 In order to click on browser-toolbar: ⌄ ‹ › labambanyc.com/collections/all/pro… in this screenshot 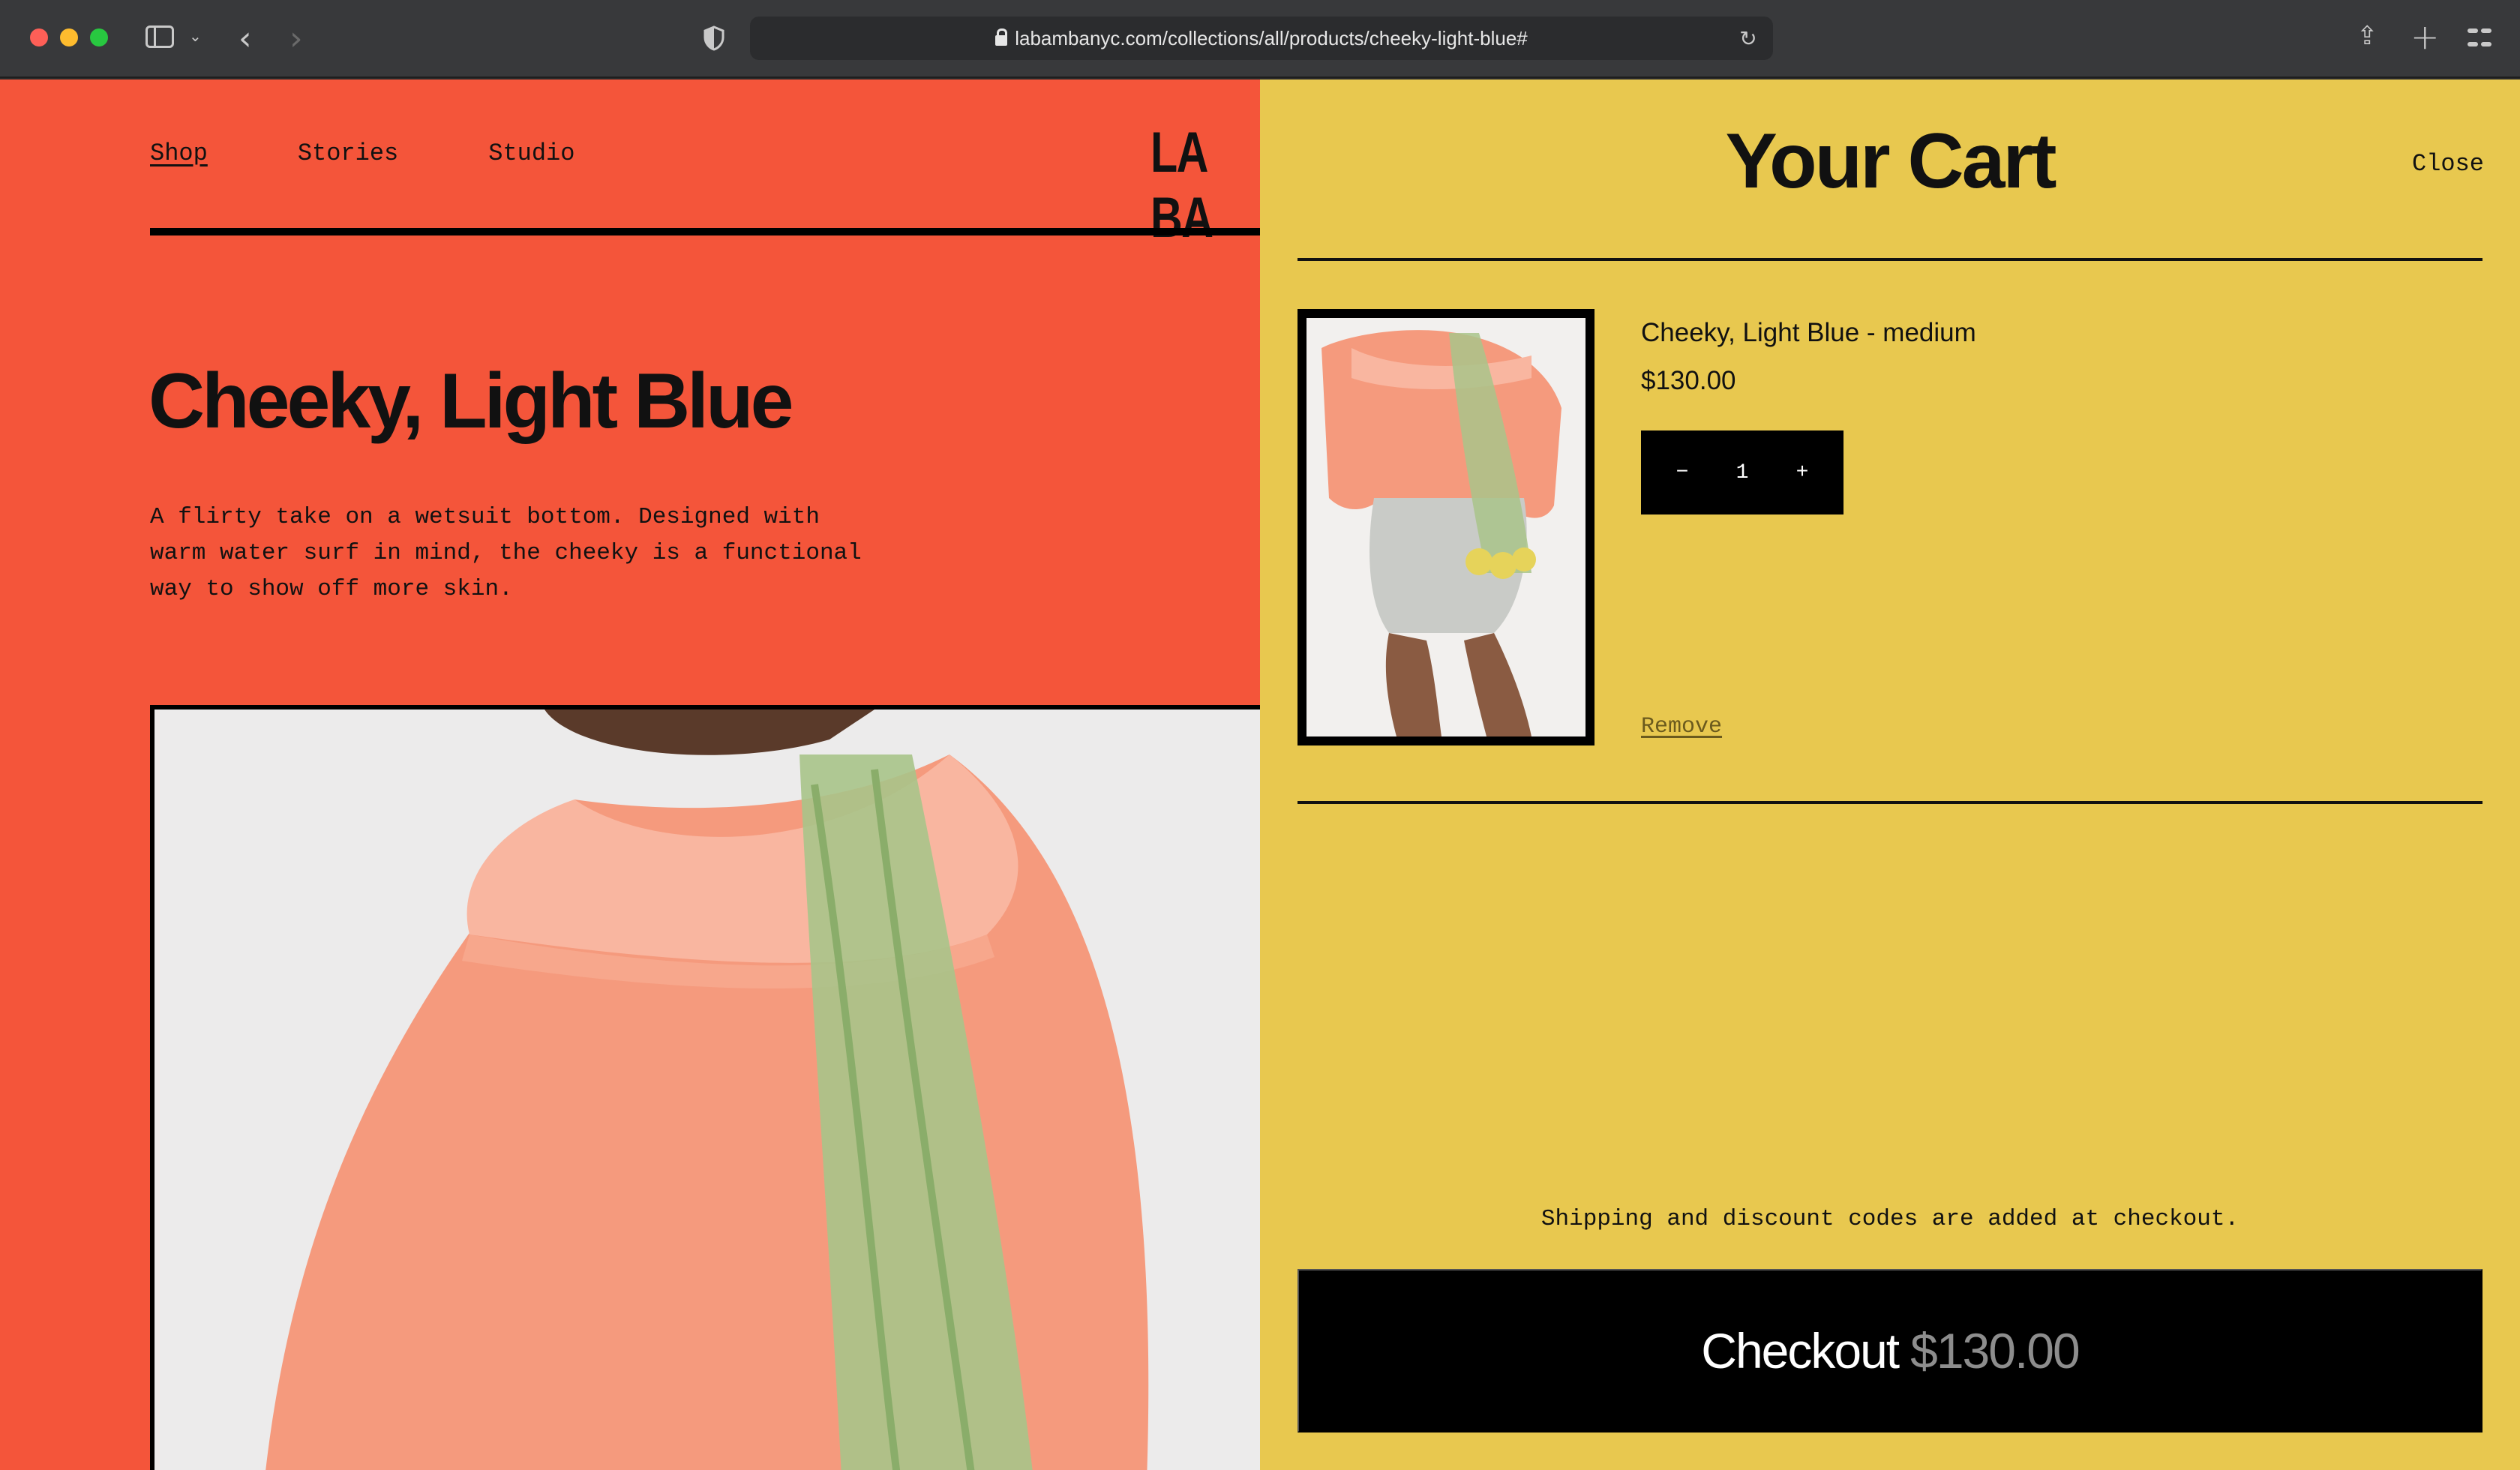, I will do `click(1260, 39)`.